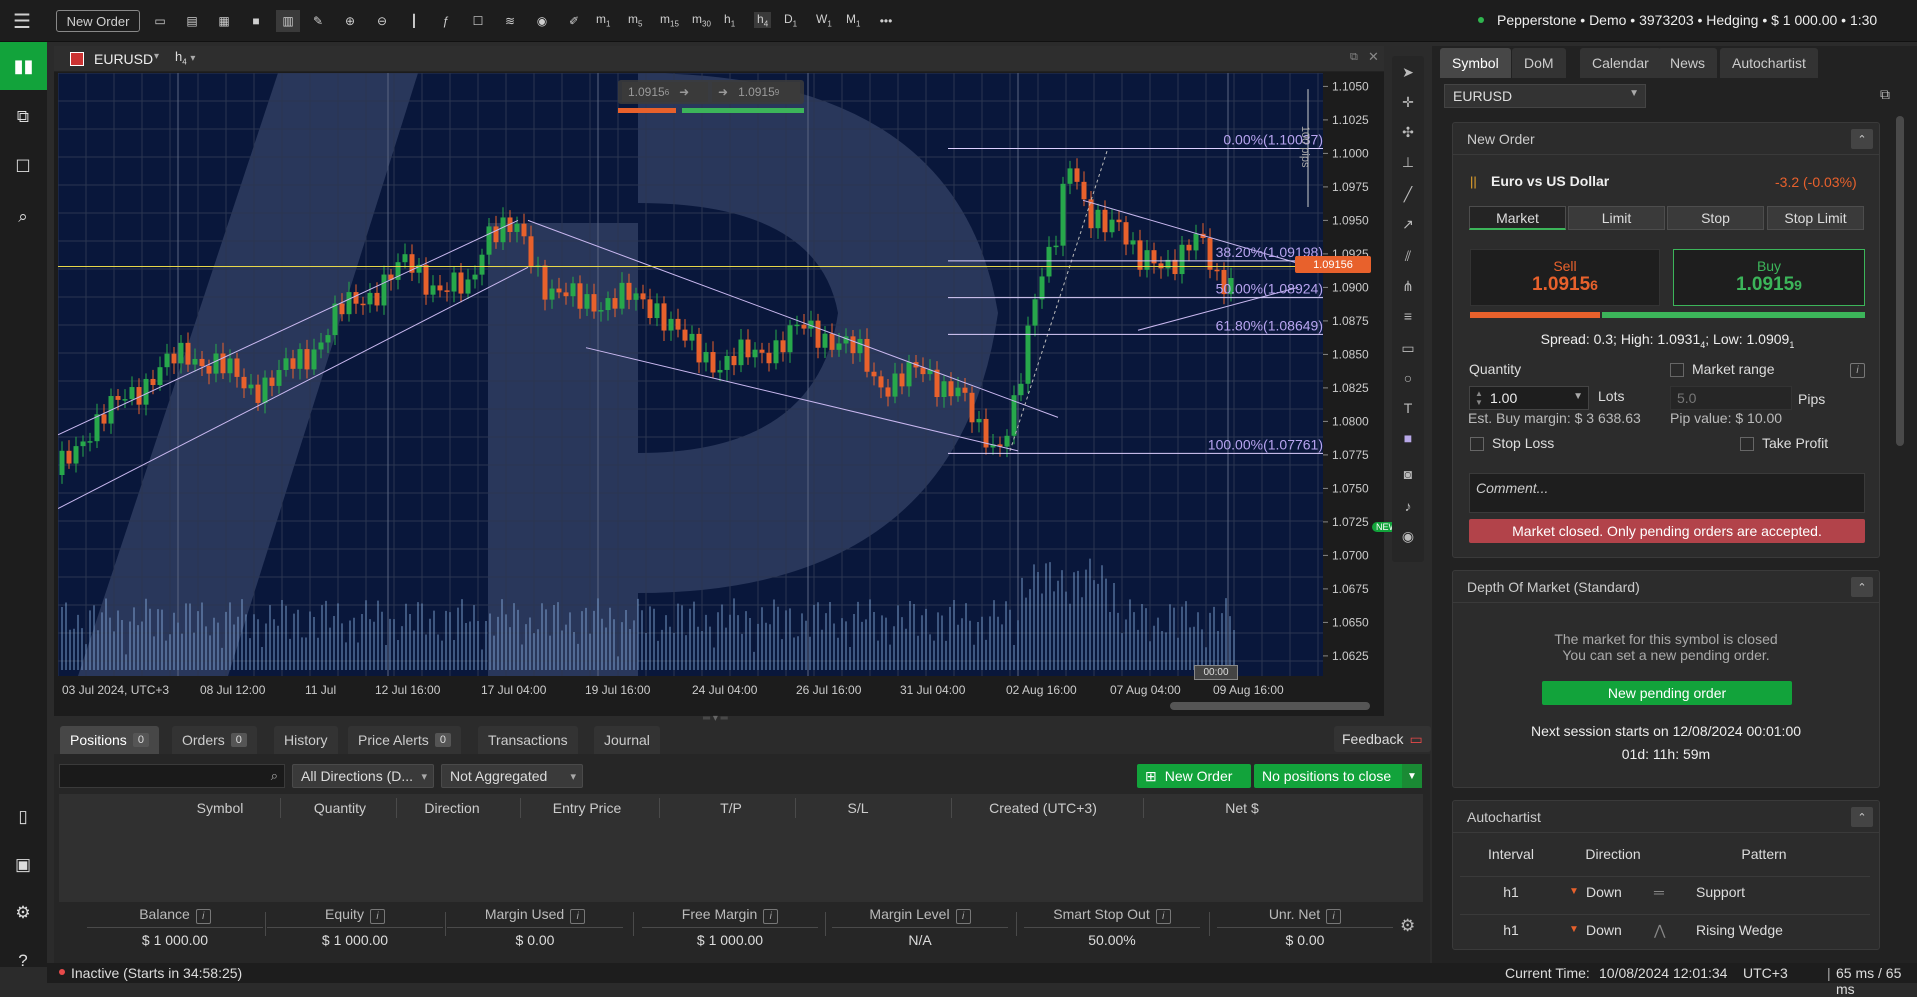 The height and width of the screenshot is (997, 1917). I want to click on ellipse-icon: ○, so click(1408, 378).